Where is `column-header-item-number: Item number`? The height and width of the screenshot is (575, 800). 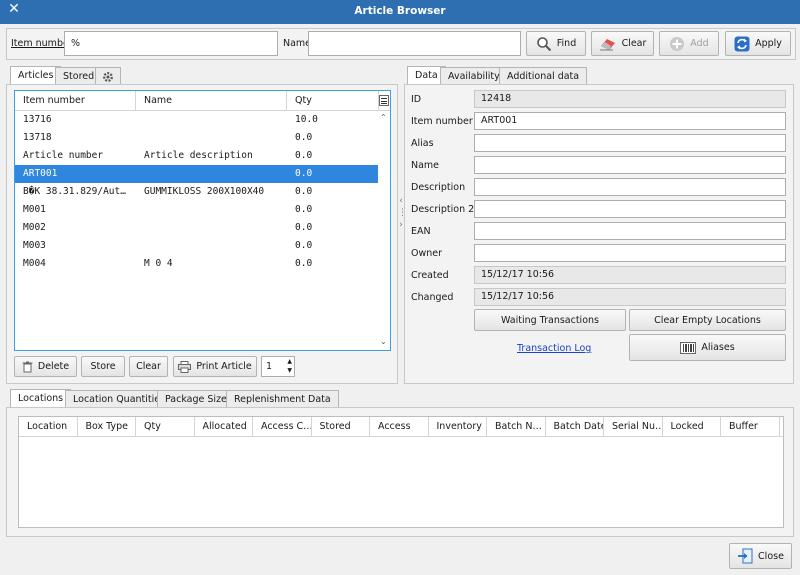 column-header-item-number: Item number is located at coordinates (75, 101).